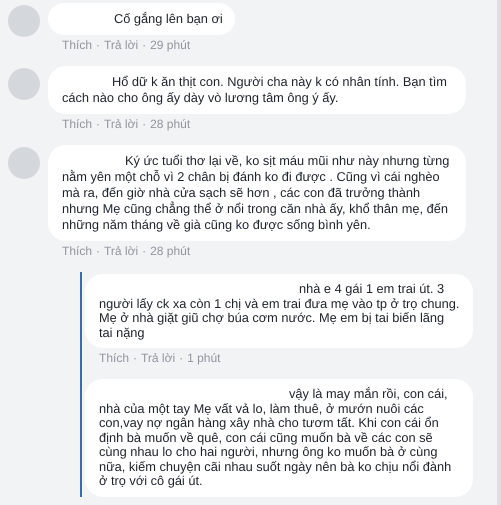  I want to click on reply-bubble: nhà e 4 gái 1 em trai út. 3 người lấy ck xa còn 1 chị và em trai đưa mẹ vào tp ở trọ chung. Mẹ ở nhà giặt giũ chợ búa cơm nước. Mẹ em bị tai biến lãng tai nặng, so click(279, 311).